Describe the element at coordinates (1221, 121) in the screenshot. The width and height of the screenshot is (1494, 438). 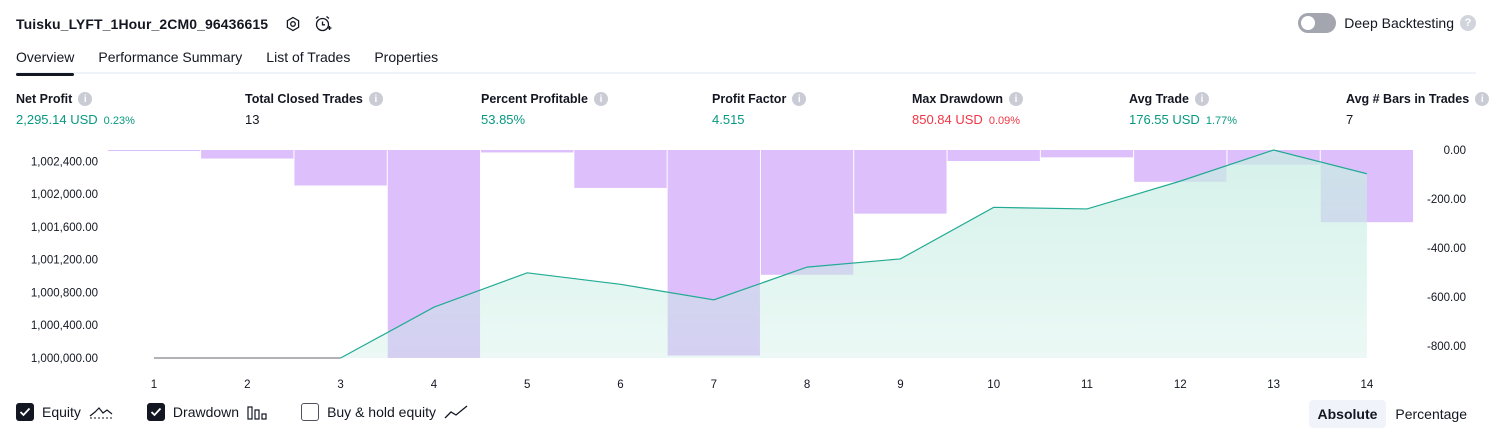
I see `metric-percent: 1.77%` at that location.